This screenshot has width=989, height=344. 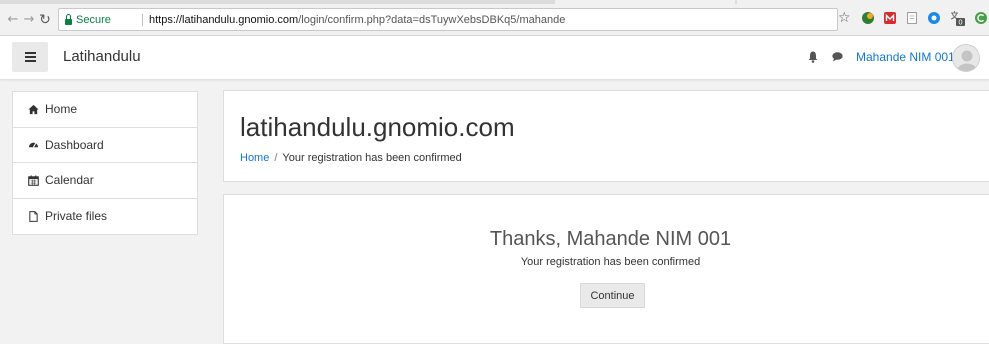 What do you see at coordinates (254, 158) in the screenshot?
I see `breadcrumb-home-link: Home` at bounding box center [254, 158].